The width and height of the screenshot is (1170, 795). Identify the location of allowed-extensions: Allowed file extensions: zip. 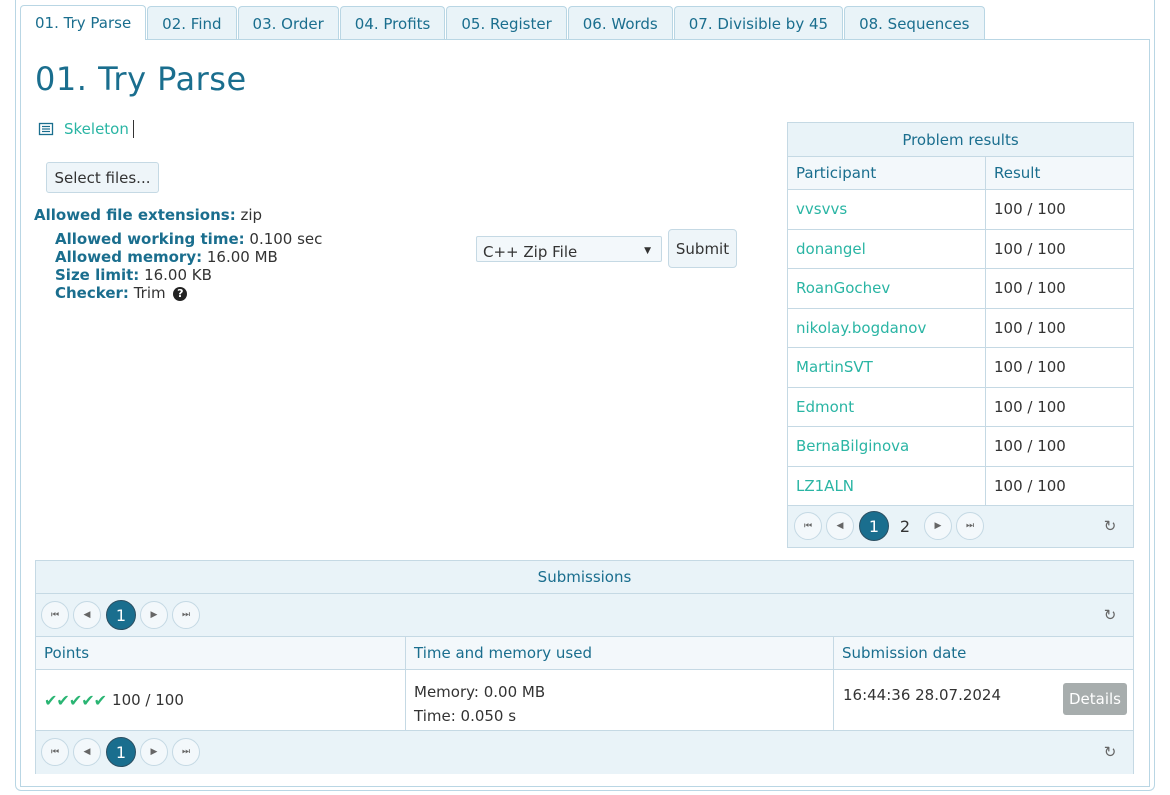
(148, 215).